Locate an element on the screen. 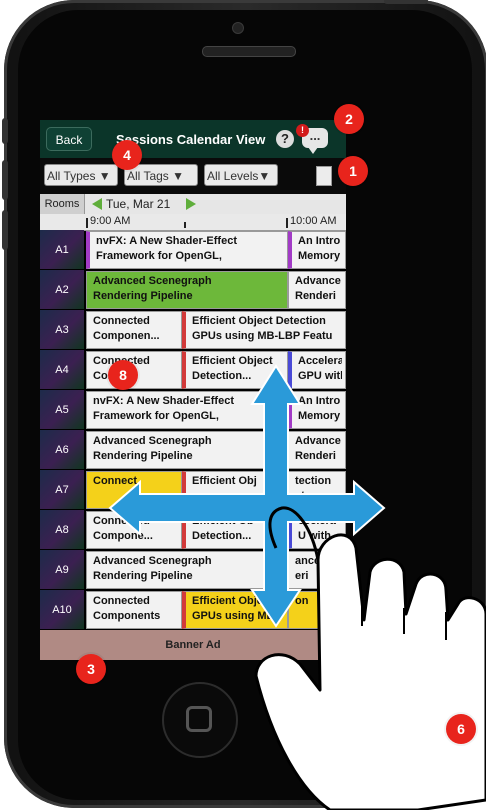  marker-4: 4 is located at coordinates (127, 155).